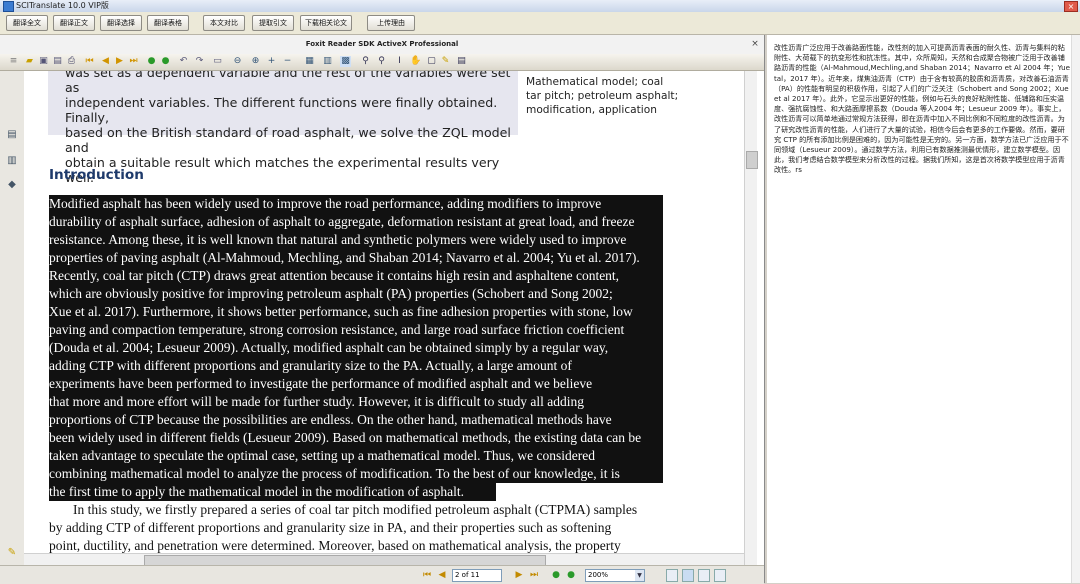 This screenshot has height=584, width=1080. I want to click on find-next-icon: ⚲, so click(381, 61).